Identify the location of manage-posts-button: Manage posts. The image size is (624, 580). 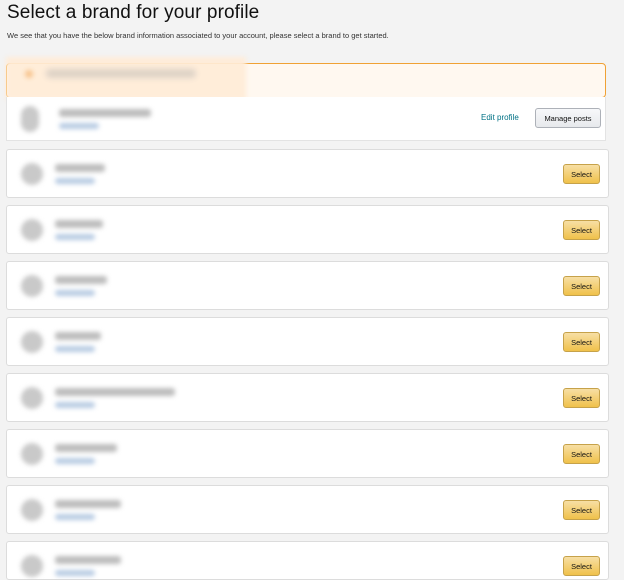
(568, 118).